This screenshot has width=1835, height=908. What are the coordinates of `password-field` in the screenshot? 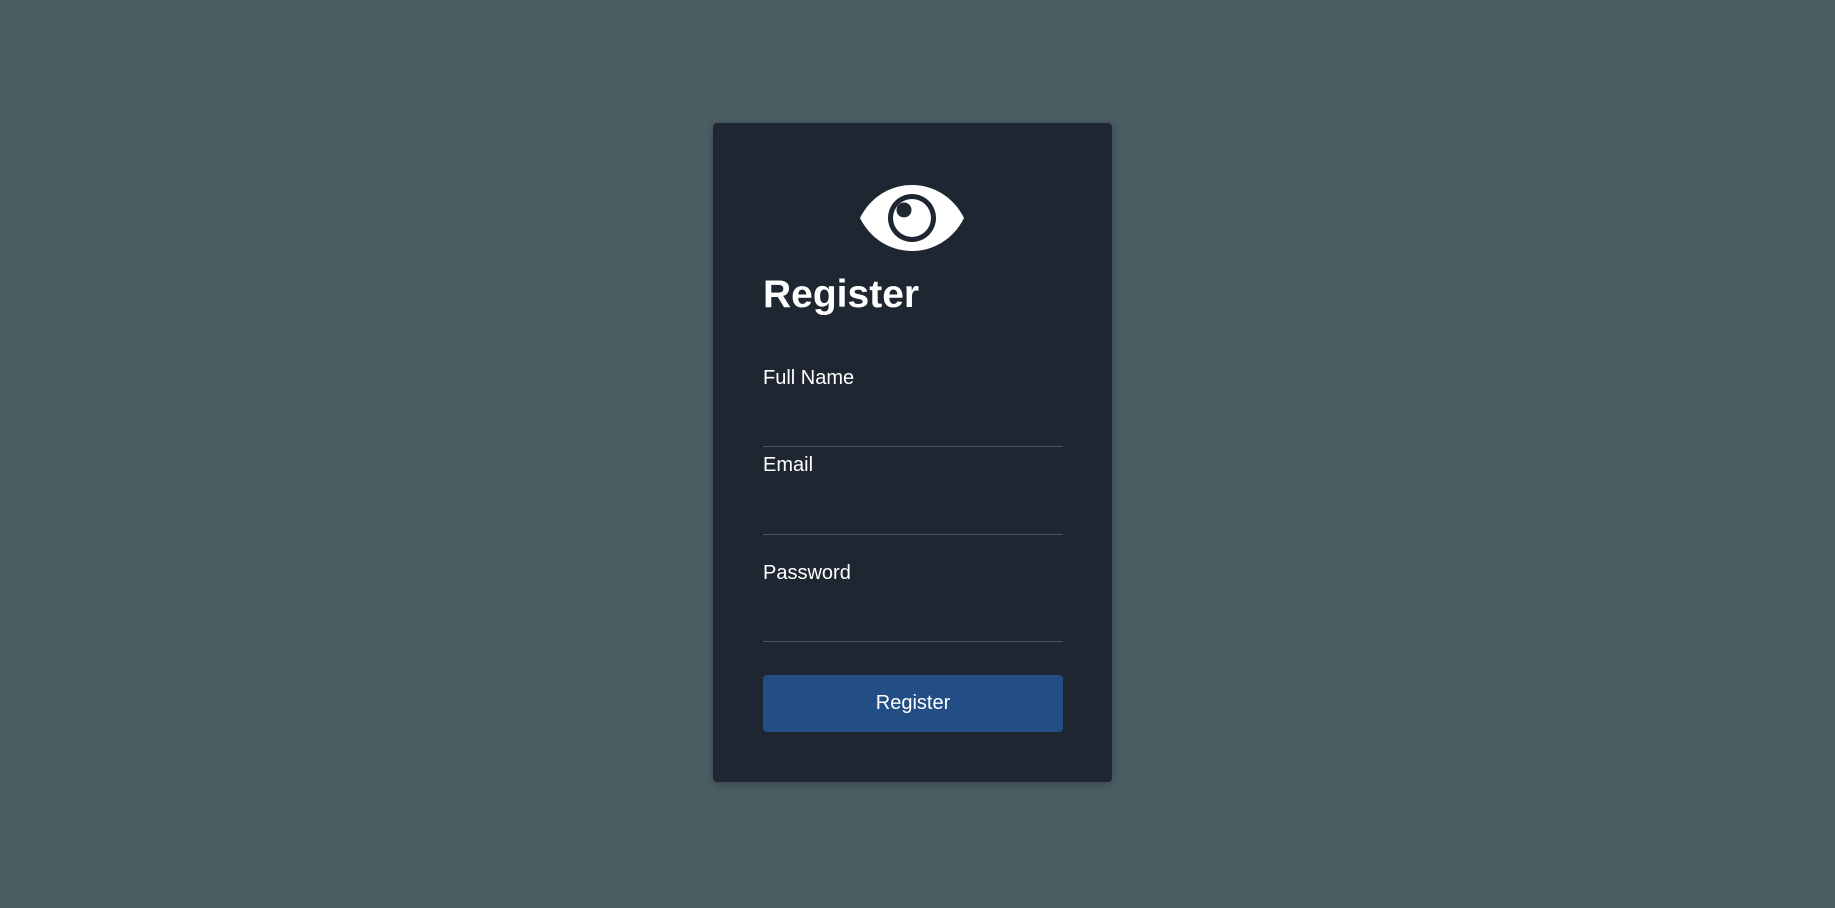 It's located at (913, 626).